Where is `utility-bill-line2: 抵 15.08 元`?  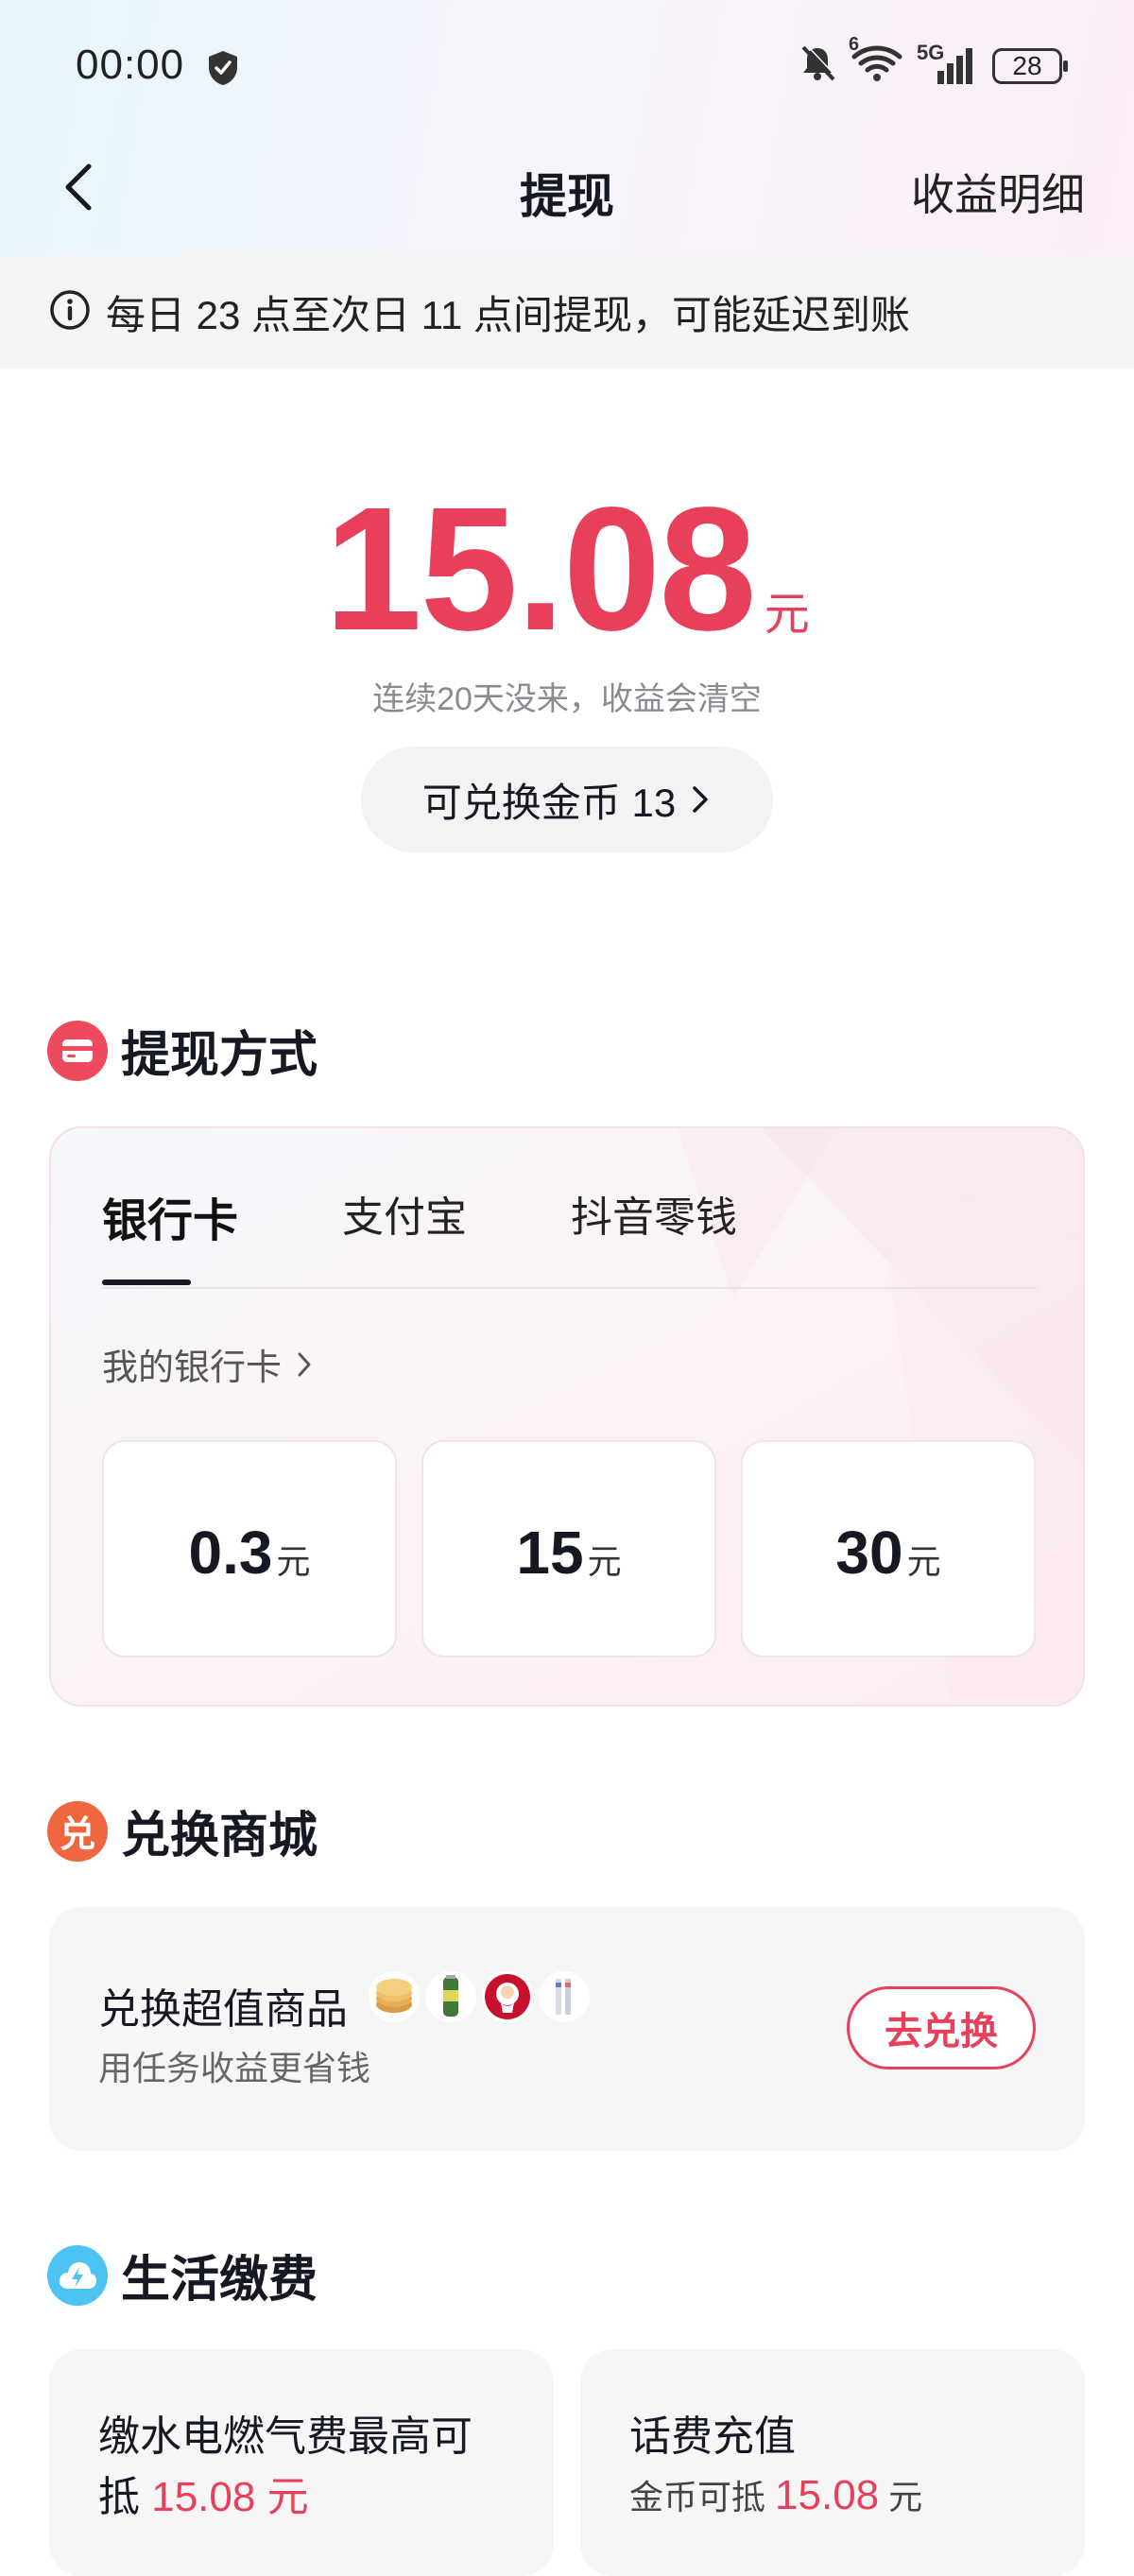
utility-bill-line2: 抵 15.08 元 is located at coordinates (203, 2493).